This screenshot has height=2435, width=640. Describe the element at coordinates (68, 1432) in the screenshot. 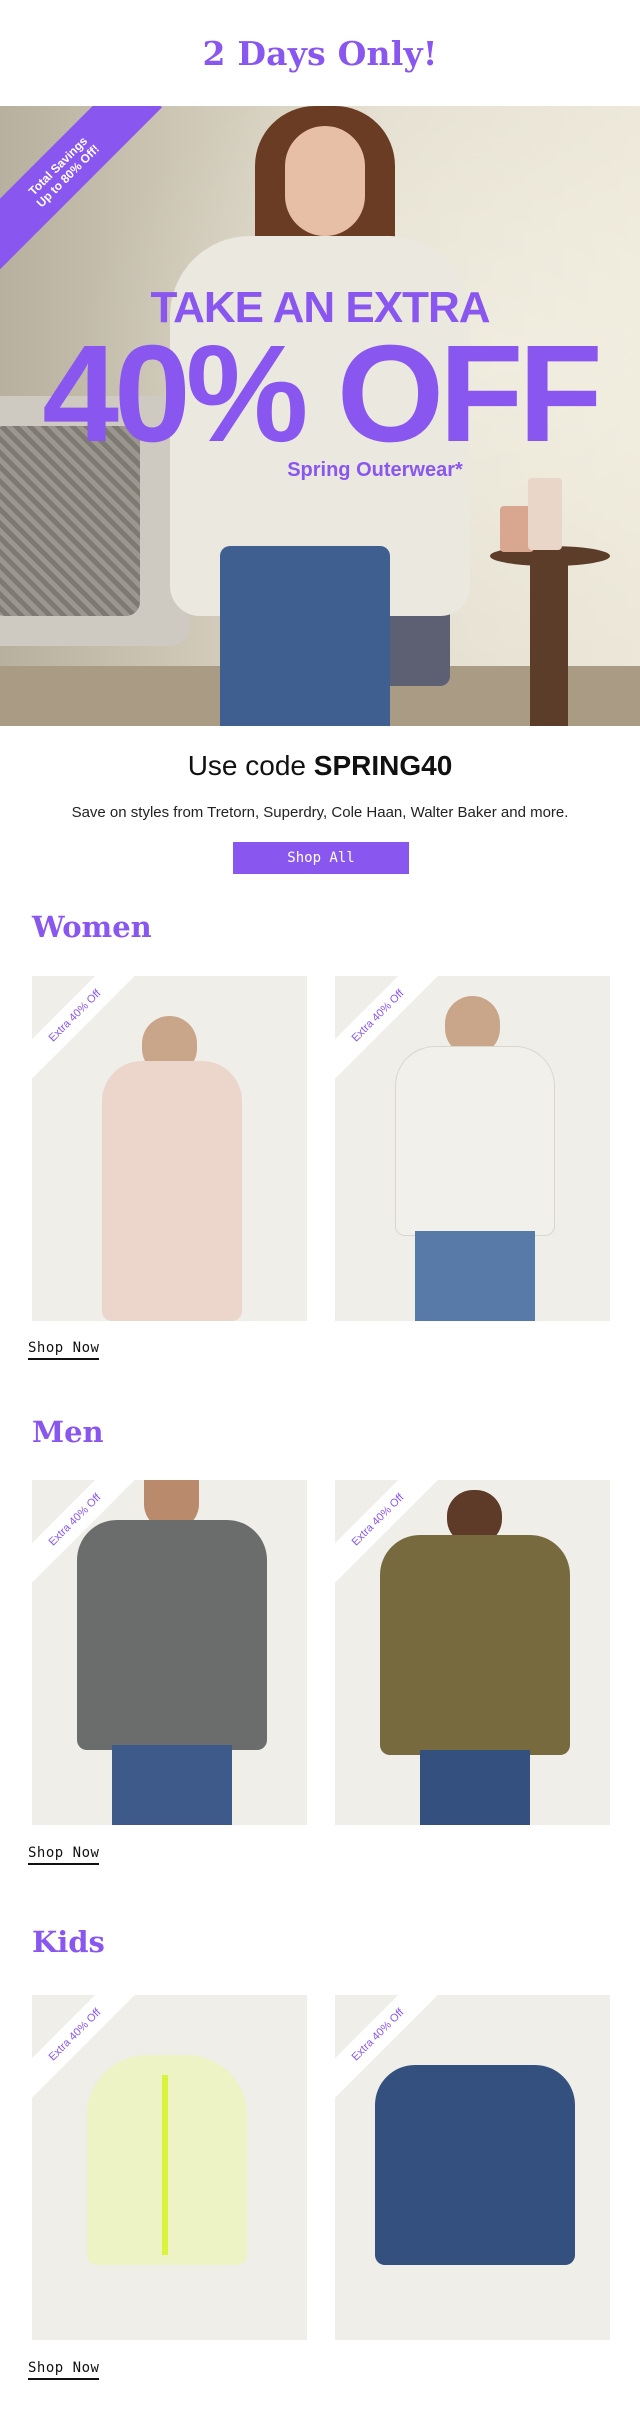

I see `section-title-men: Men` at that location.